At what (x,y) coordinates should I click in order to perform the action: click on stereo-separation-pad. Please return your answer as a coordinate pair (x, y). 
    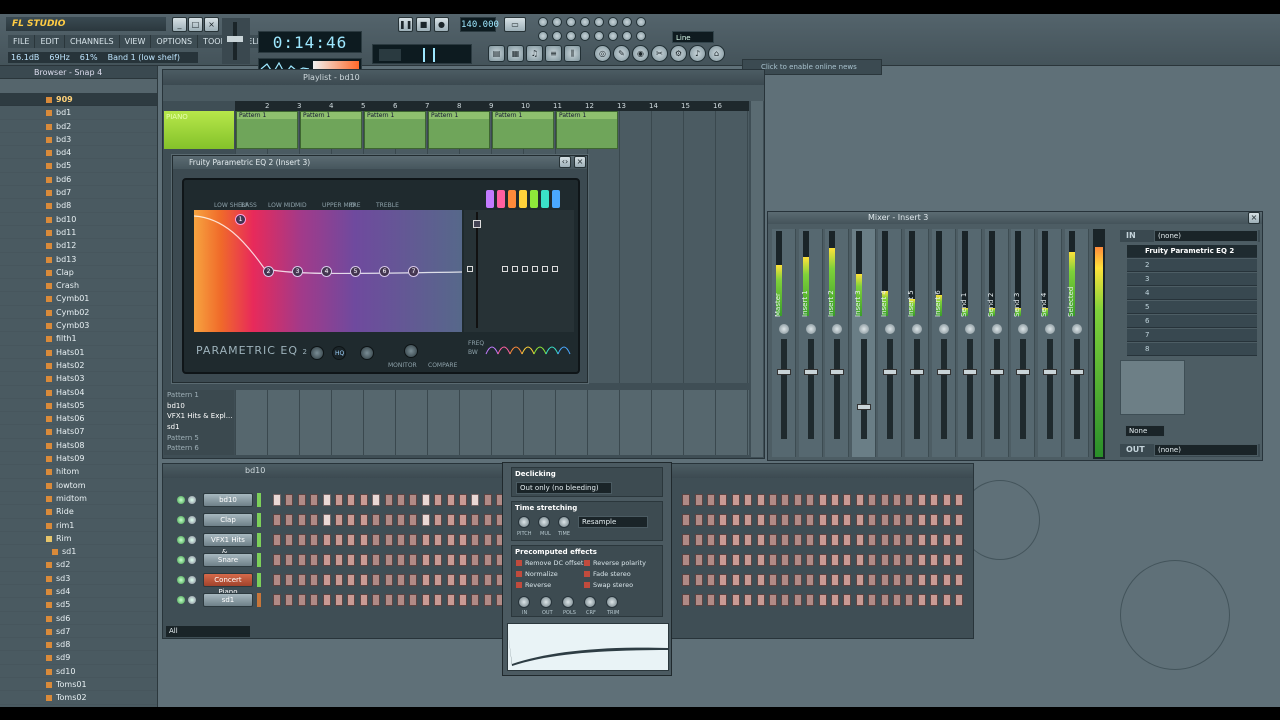
    Looking at the image, I should click on (1152, 387).